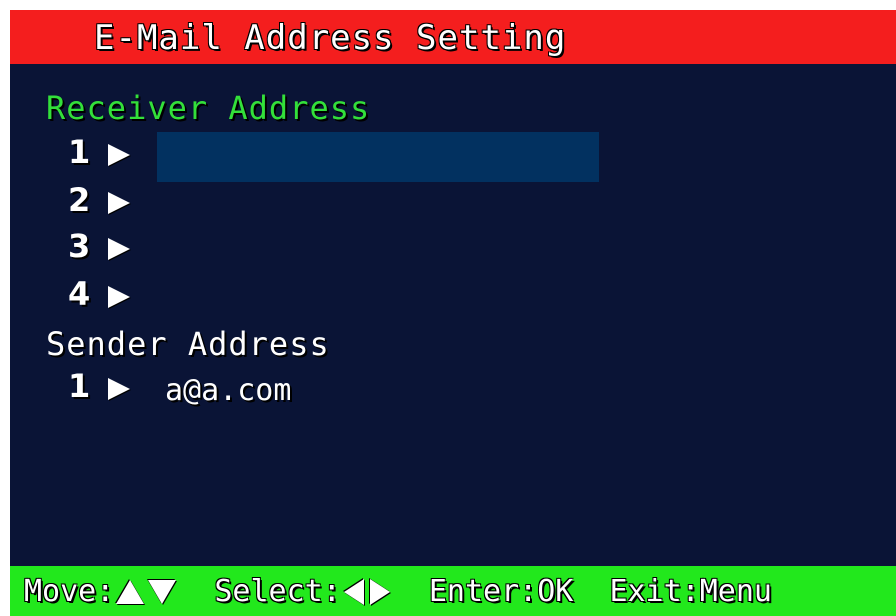 Image resolution: width=896 pixels, height=616 pixels. Describe the element at coordinates (162, 592) in the screenshot. I see `triangle-down-icon` at that location.